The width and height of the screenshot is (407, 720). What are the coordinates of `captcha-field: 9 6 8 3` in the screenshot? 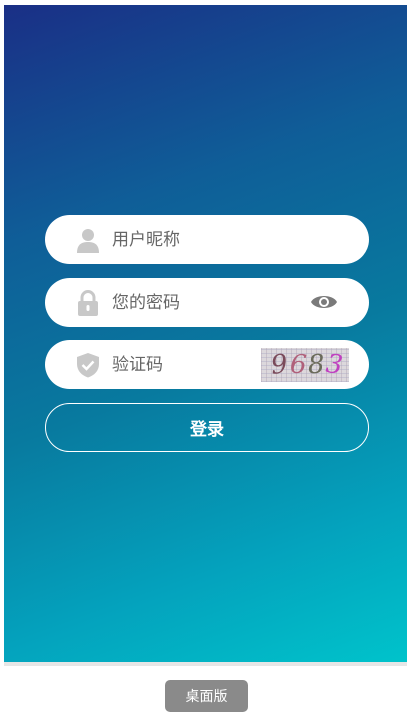 It's located at (207, 364).